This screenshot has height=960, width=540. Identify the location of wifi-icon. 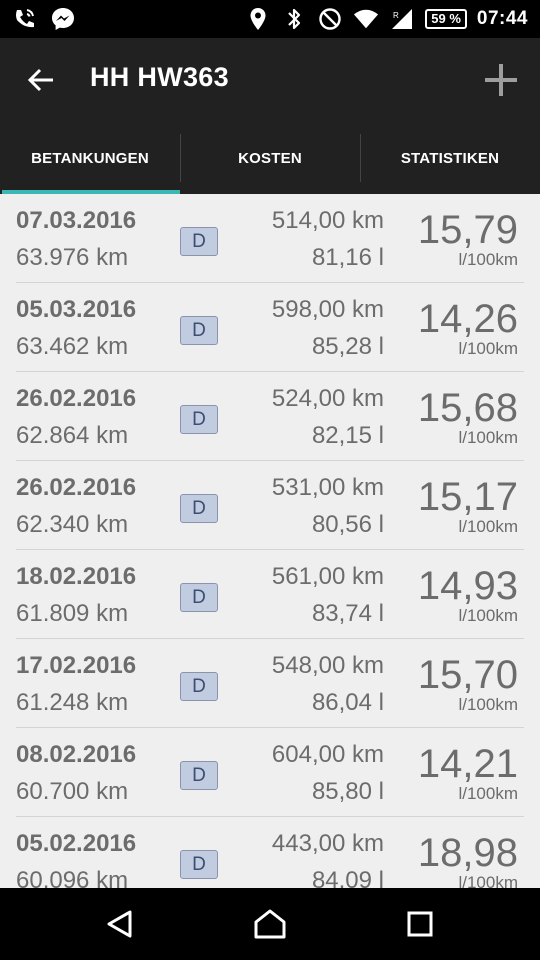
(366, 19).